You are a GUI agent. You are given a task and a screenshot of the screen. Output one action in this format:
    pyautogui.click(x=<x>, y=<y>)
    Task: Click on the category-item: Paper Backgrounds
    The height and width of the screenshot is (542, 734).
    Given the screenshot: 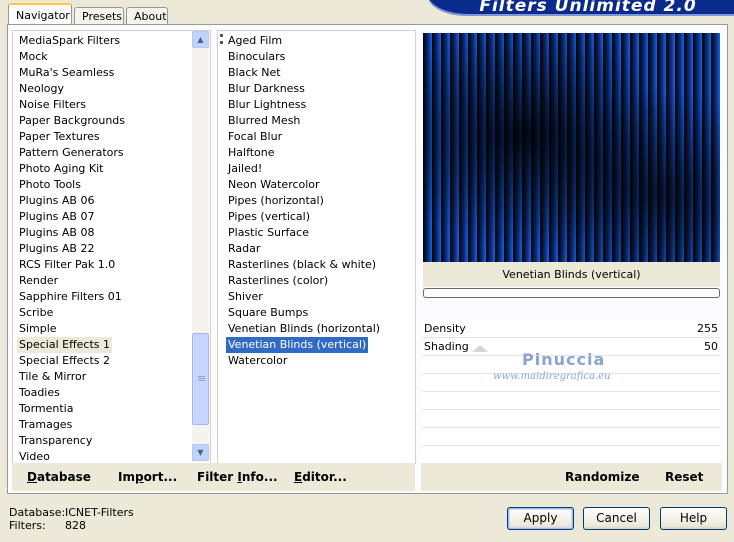 What is the action you would take?
    pyautogui.click(x=72, y=121)
    